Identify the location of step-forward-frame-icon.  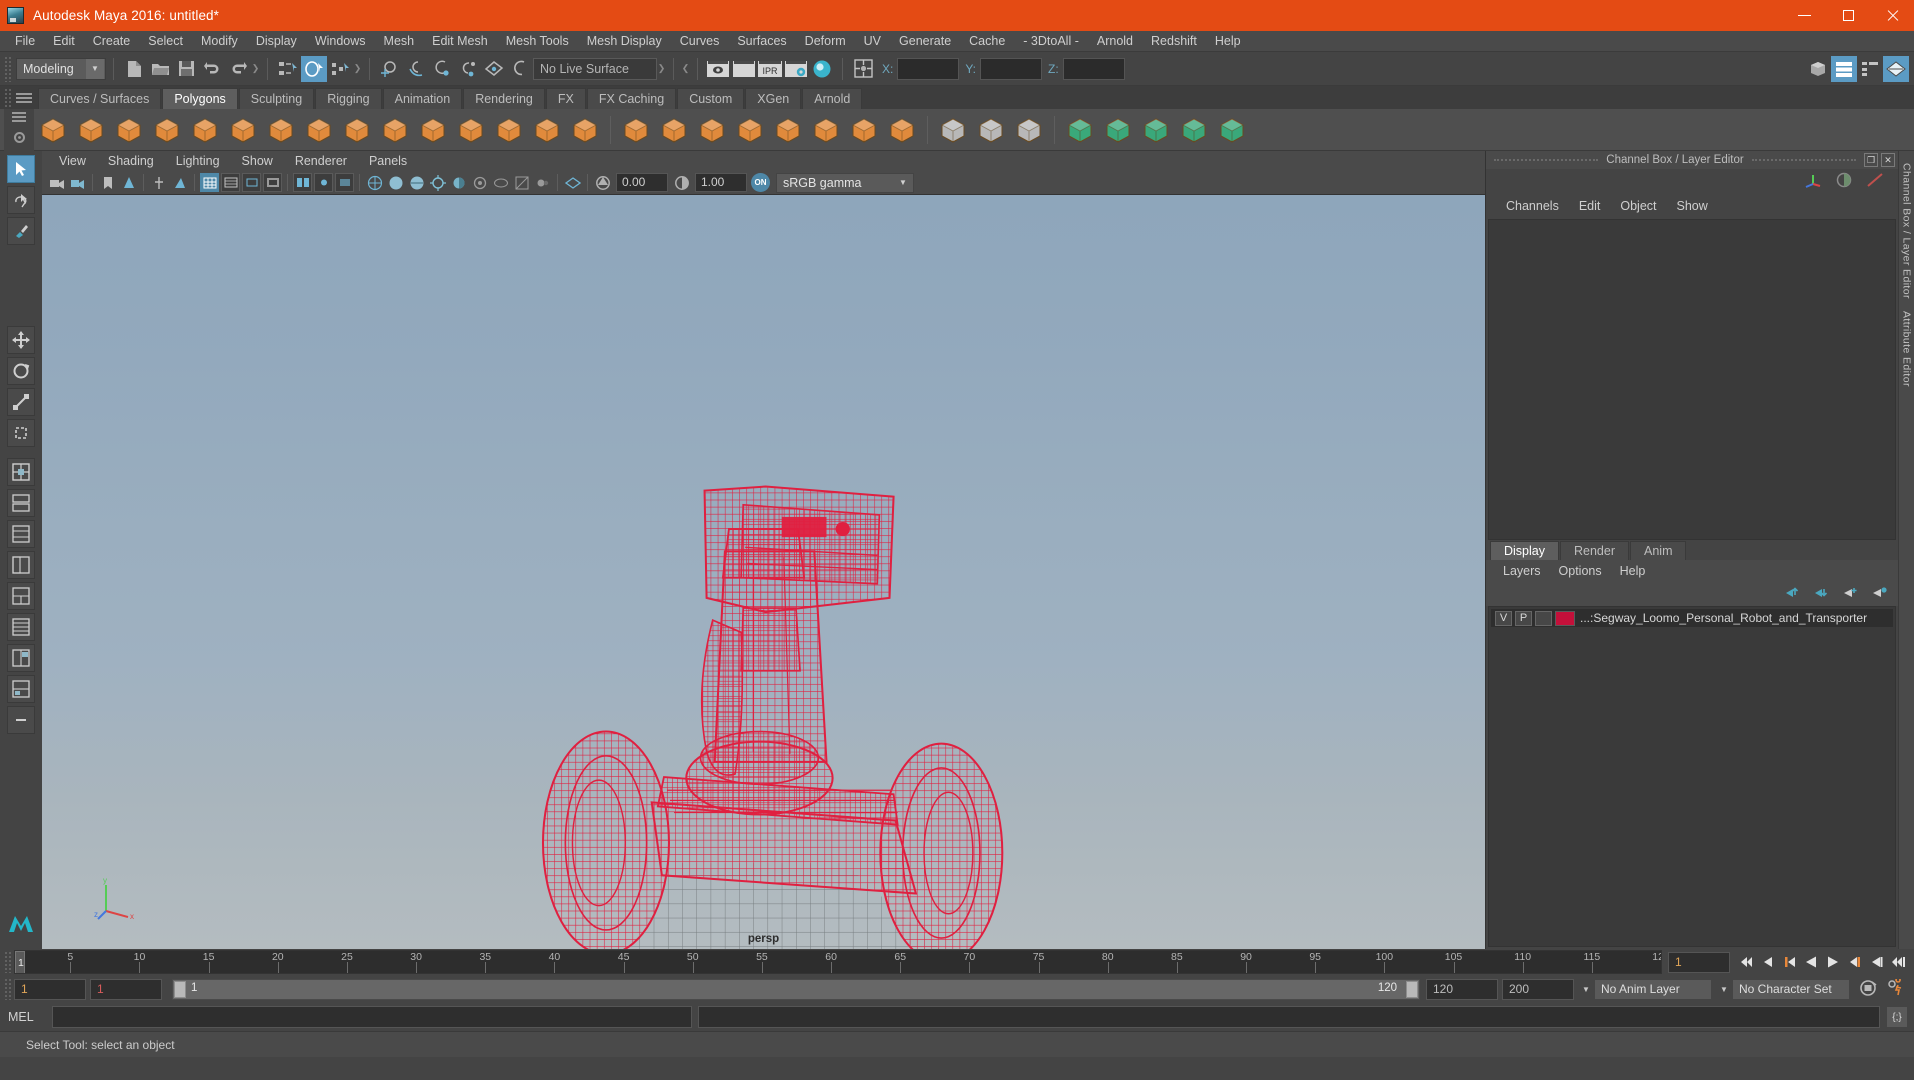
(1877, 962).